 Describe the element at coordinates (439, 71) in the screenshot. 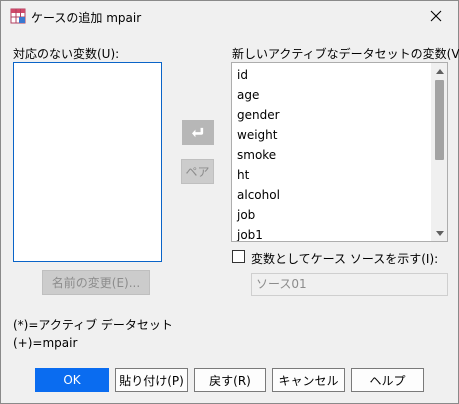

I see `scroll-up-icon` at that location.